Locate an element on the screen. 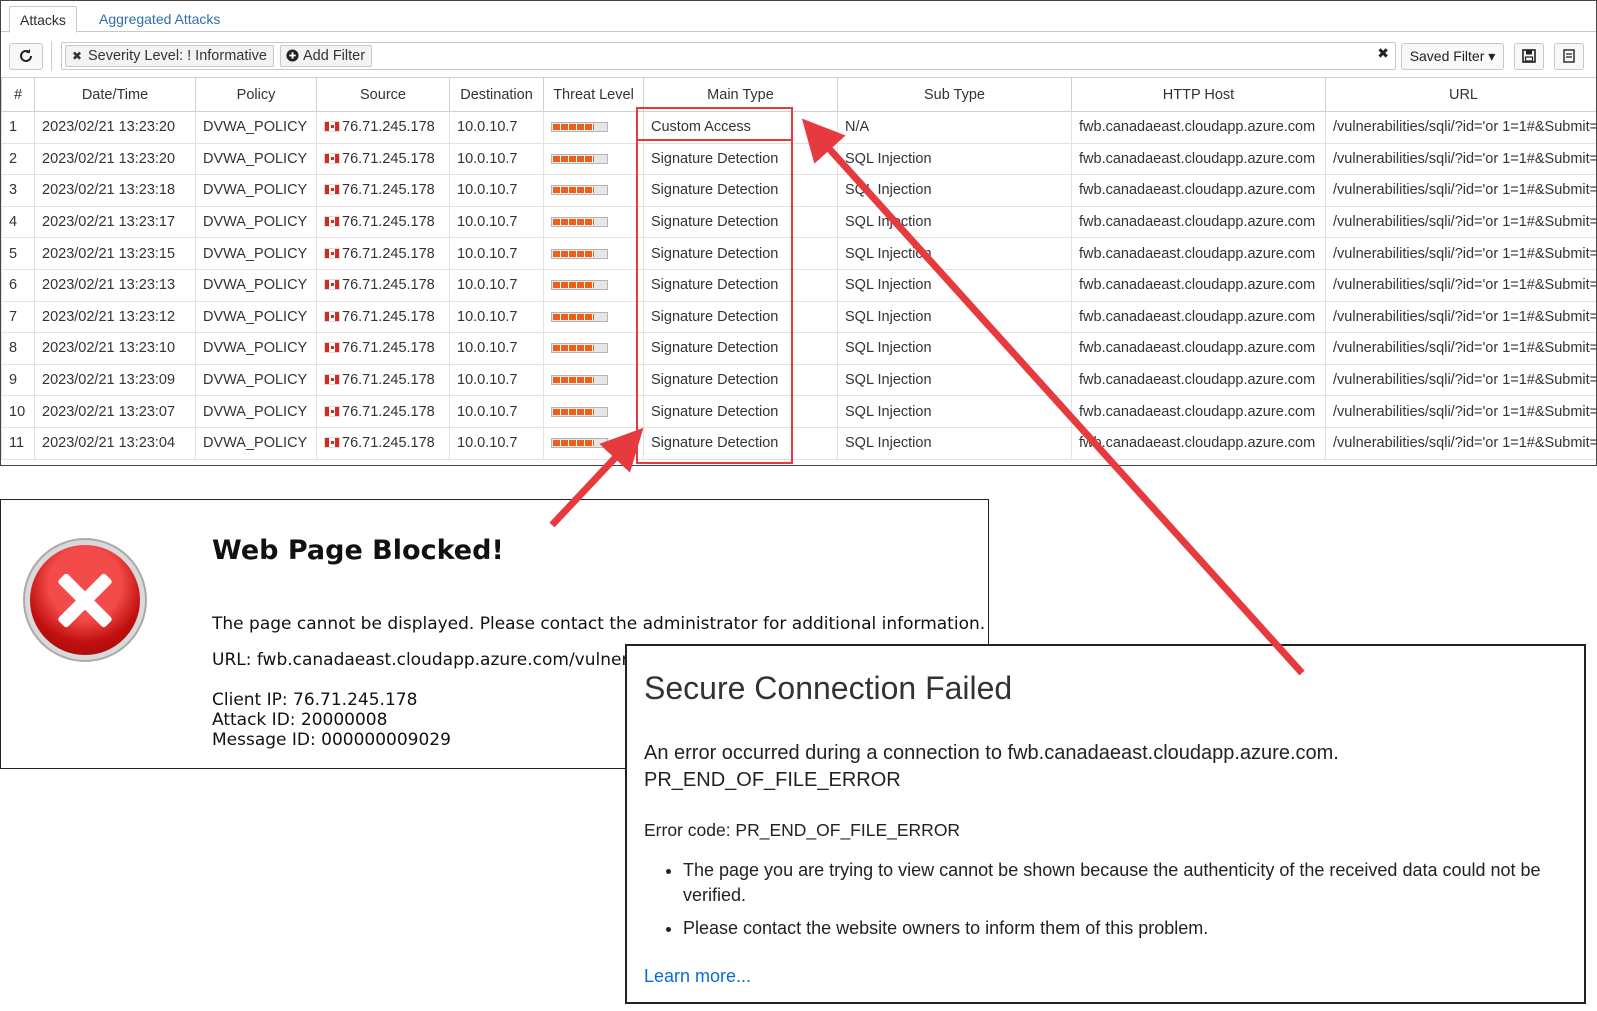 The width and height of the screenshot is (1597, 1011). row-datetime: 2023/02/21 13:23:18 is located at coordinates (115, 190).